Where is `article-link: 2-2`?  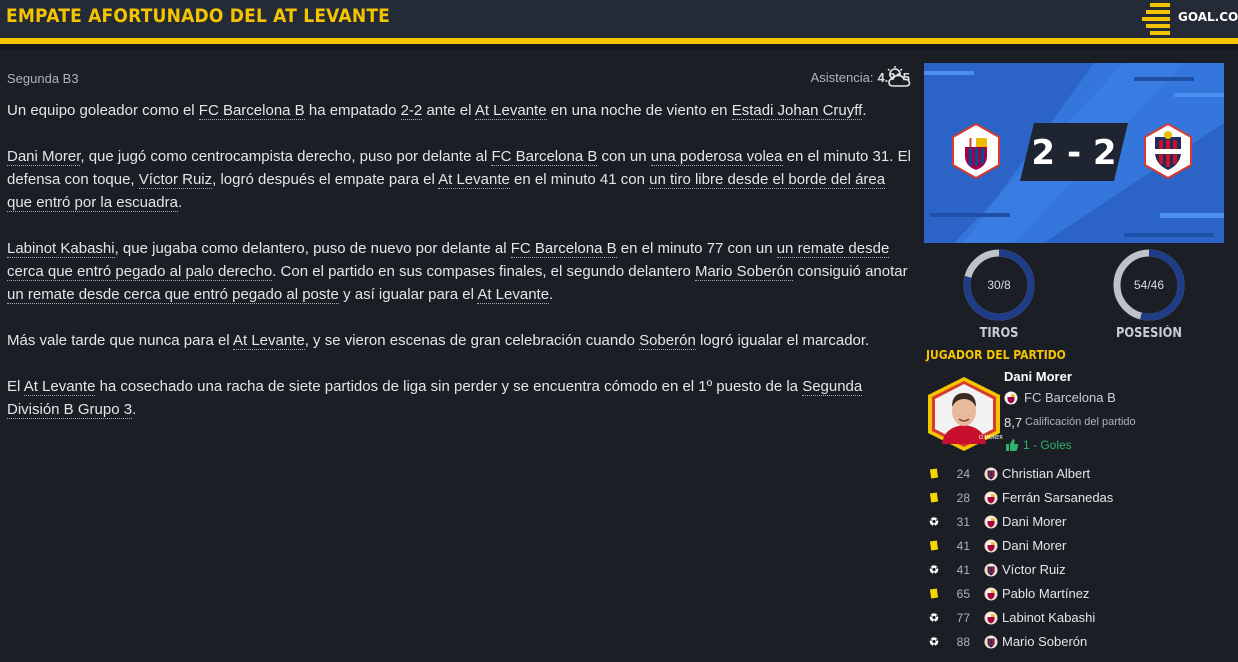
article-link: 2-2 is located at coordinates (411, 111).